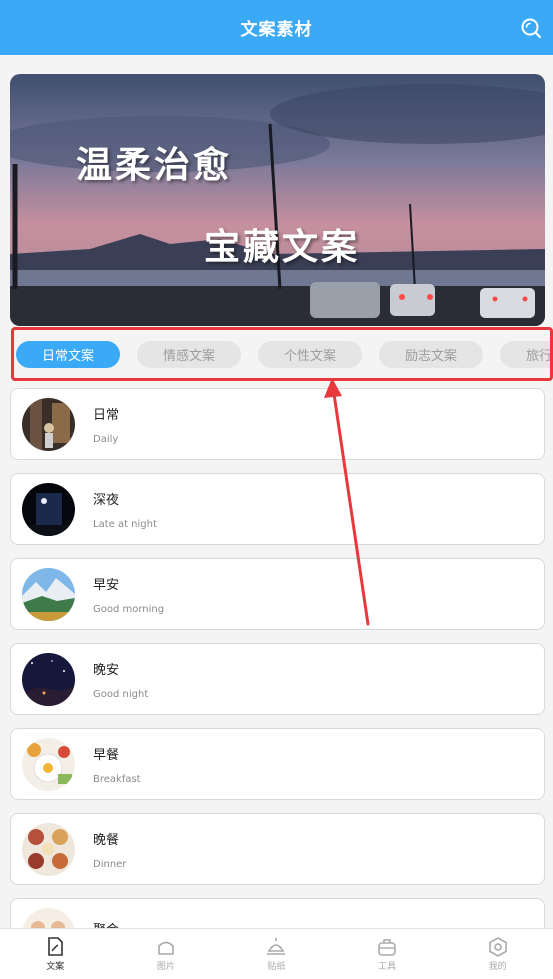 This screenshot has height=979, width=553. Describe the element at coordinates (277, 764) in the screenshot. I see `list-item-breakfast: 早餐 Breakfast` at that location.